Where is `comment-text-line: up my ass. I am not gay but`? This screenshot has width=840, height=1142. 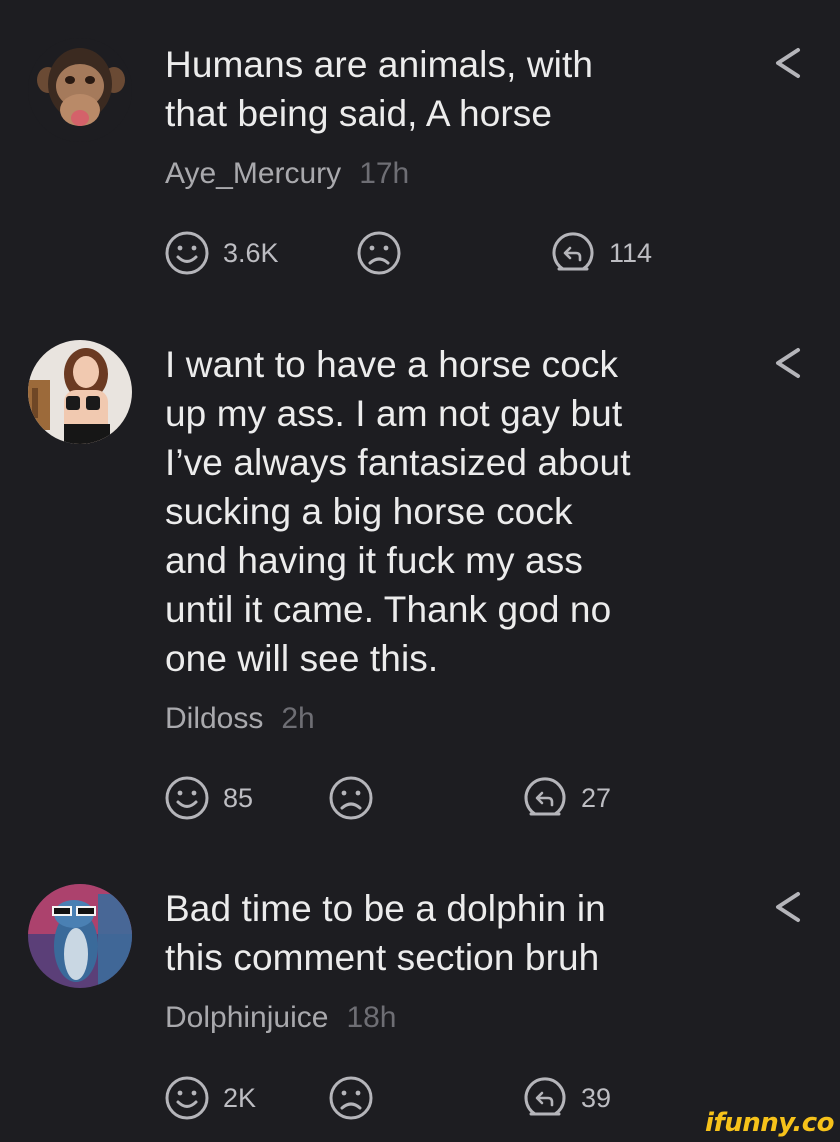
comment-text-line: up my ass. I am not gay but is located at coordinates (394, 413).